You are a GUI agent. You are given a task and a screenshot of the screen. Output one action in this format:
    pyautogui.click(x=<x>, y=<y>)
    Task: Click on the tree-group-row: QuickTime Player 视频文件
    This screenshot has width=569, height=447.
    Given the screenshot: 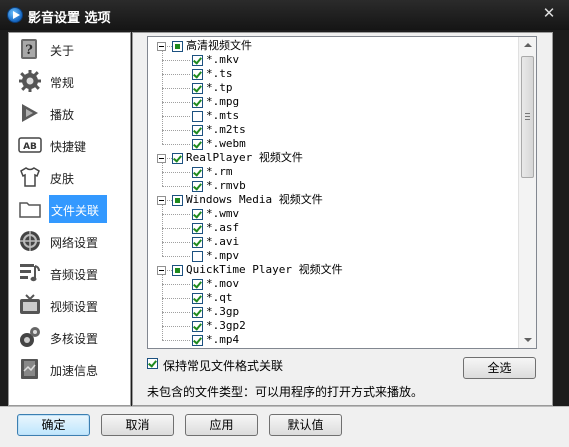 What is the action you would take?
    pyautogui.click(x=333, y=270)
    